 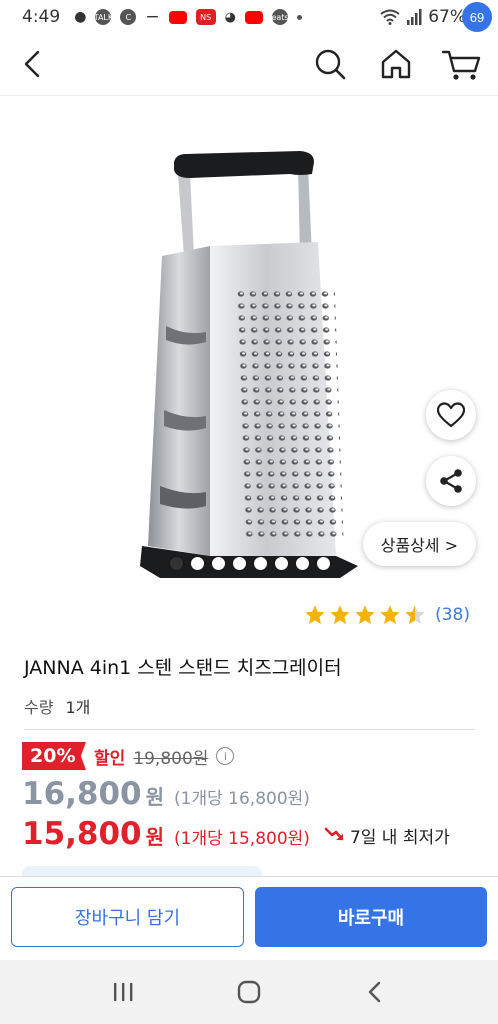 What do you see at coordinates (452, 615) in the screenshot?
I see `review-count: (38)` at bounding box center [452, 615].